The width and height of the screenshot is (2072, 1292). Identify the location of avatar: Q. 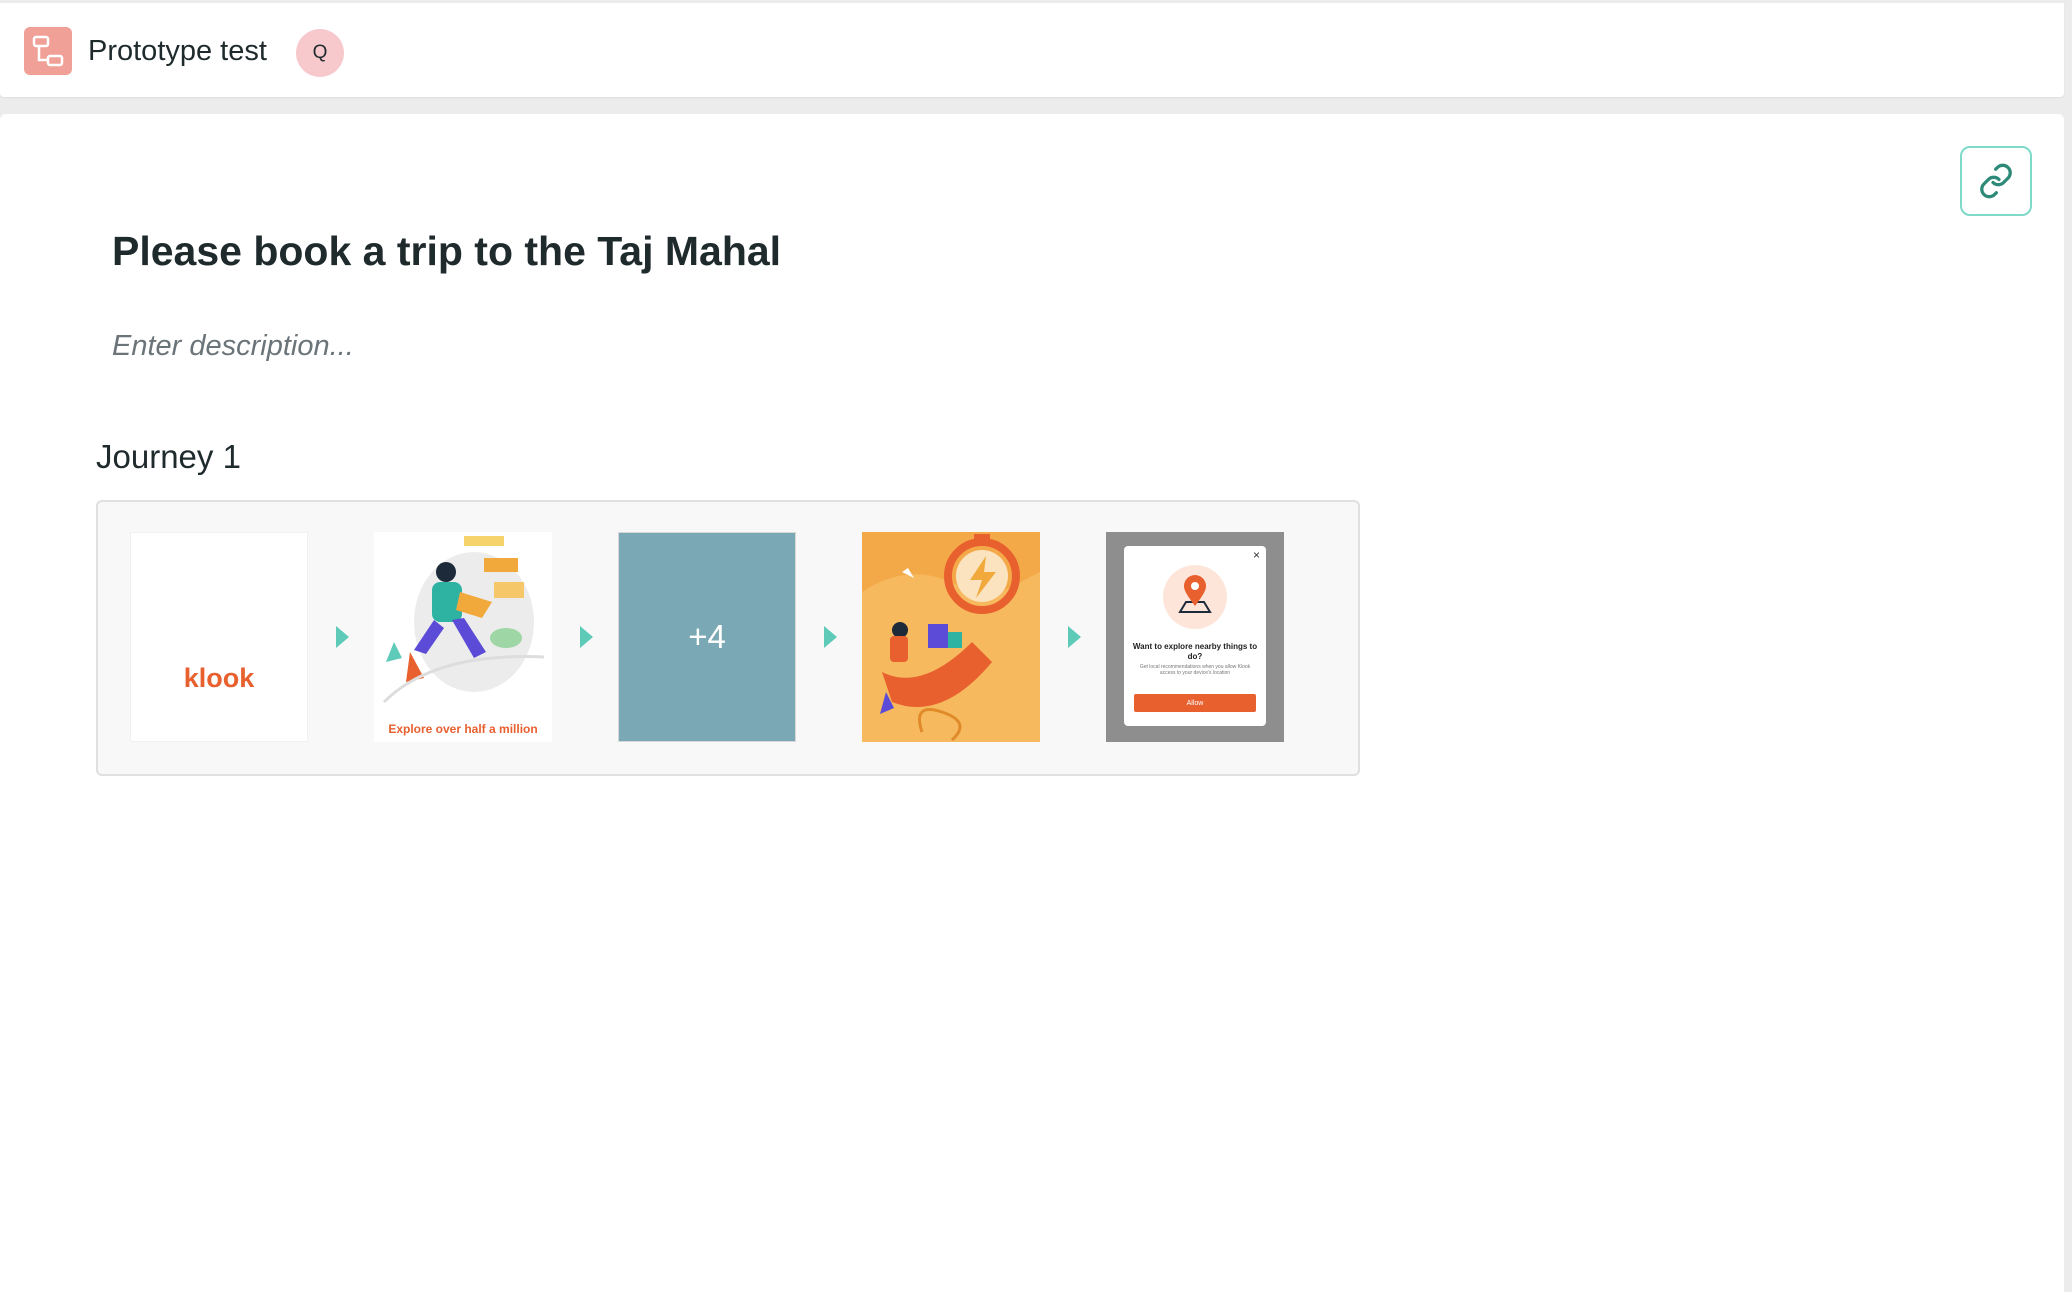
(320, 53).